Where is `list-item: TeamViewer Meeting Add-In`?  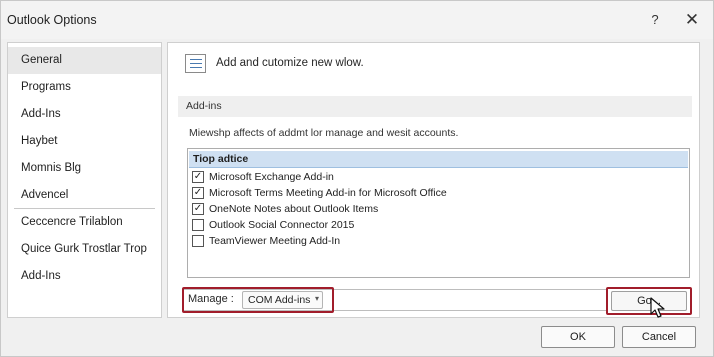 list-item: TeamViewer Meeting Add-In is located at coordinates (432, 241).